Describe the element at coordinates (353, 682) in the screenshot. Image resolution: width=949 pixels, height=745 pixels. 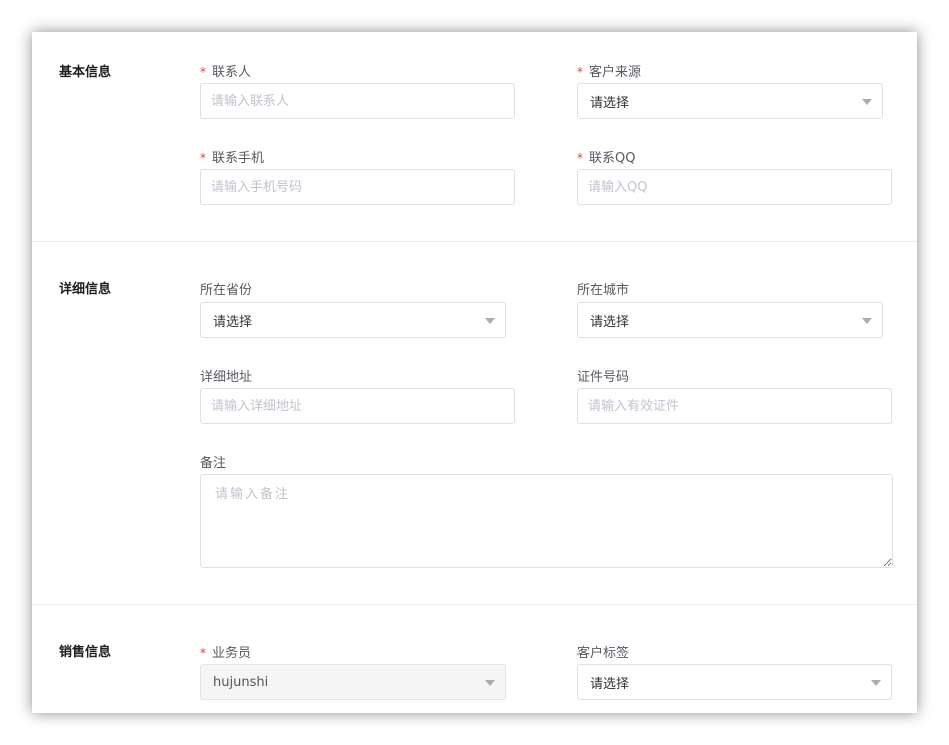
I see `salesperson-select: hujunshi` at that location.